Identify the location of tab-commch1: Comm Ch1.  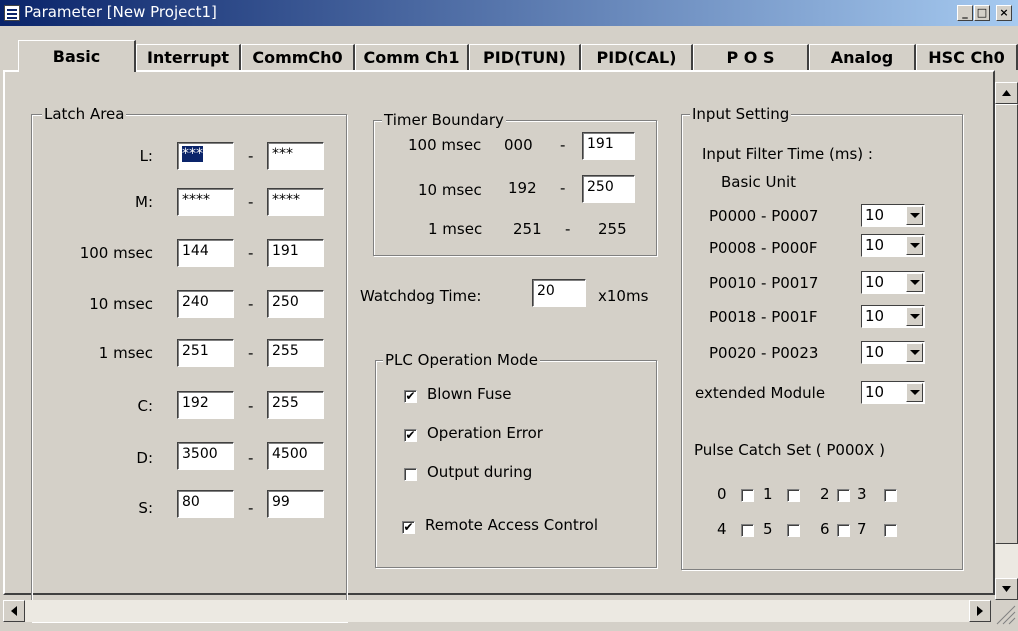
(412, 57).